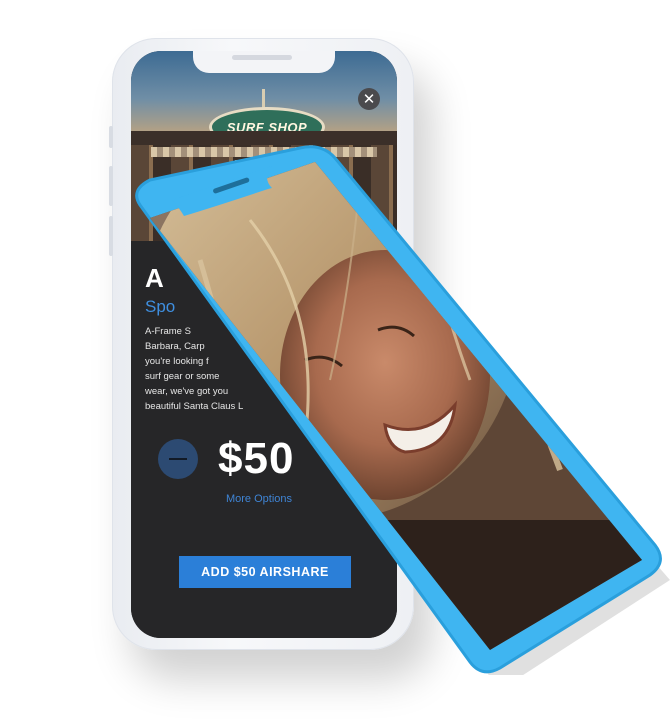  I want to click on earpiece-speaker, so click(262, 57).